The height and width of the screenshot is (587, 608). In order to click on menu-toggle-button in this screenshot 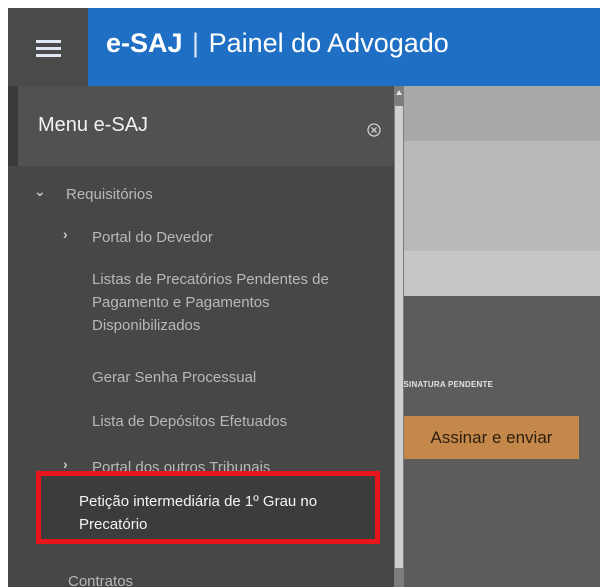, I will do `click(48, 47)`.